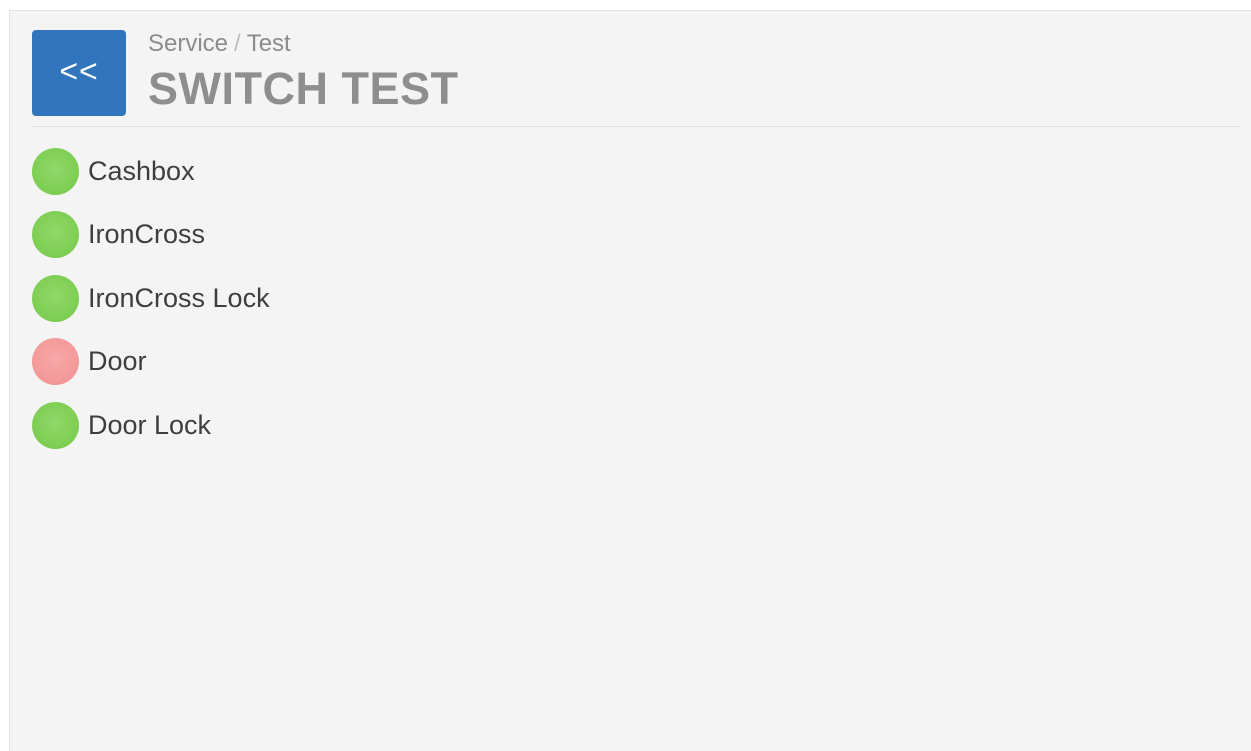  Describe the element at coordinates (303, 88) in the screenshot. I see `page-title: SWITCH TEST` at that location.